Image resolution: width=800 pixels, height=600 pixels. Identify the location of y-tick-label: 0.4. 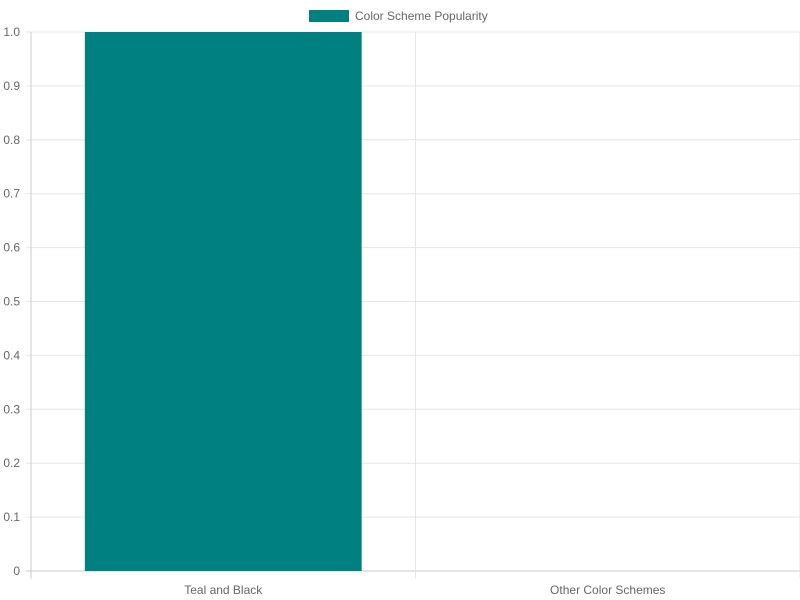
(11, 355).